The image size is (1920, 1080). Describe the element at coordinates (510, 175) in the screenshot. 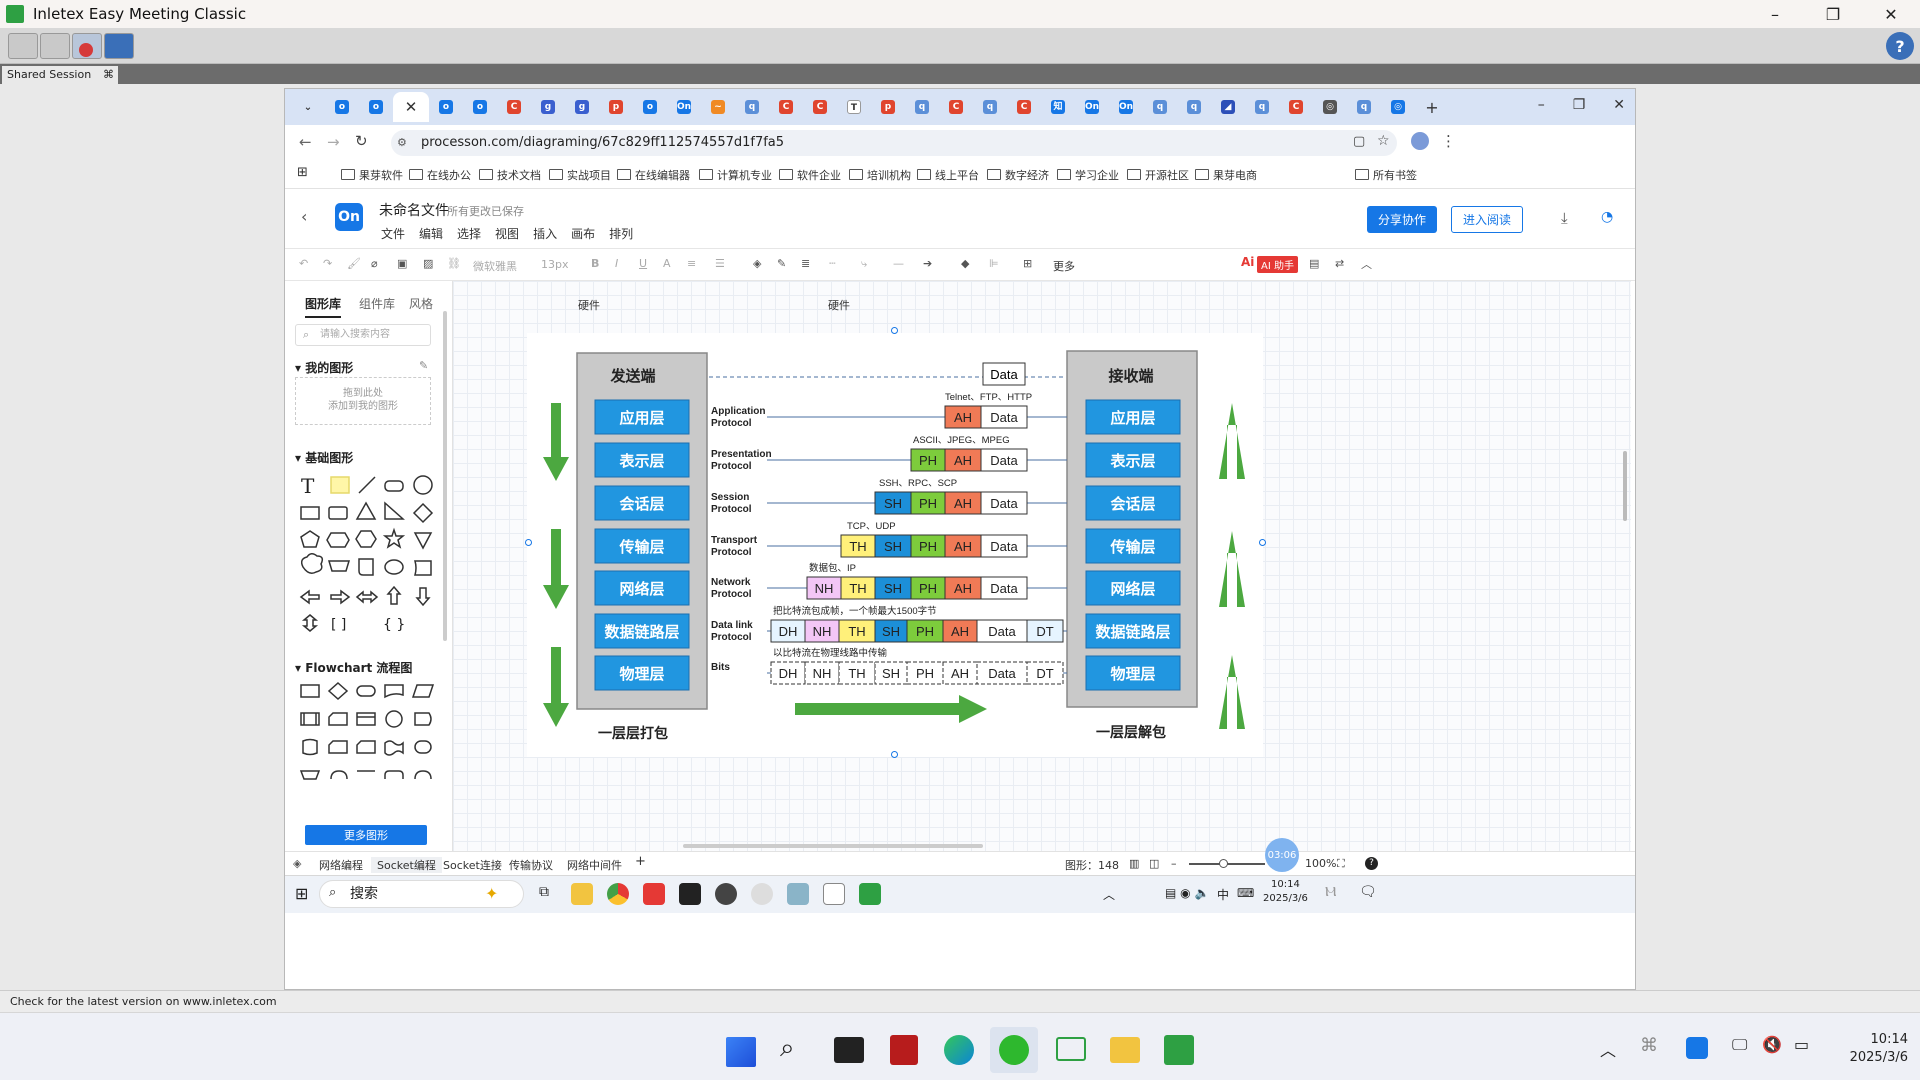

I see `bookmark-folder: 技术文档` at that location.